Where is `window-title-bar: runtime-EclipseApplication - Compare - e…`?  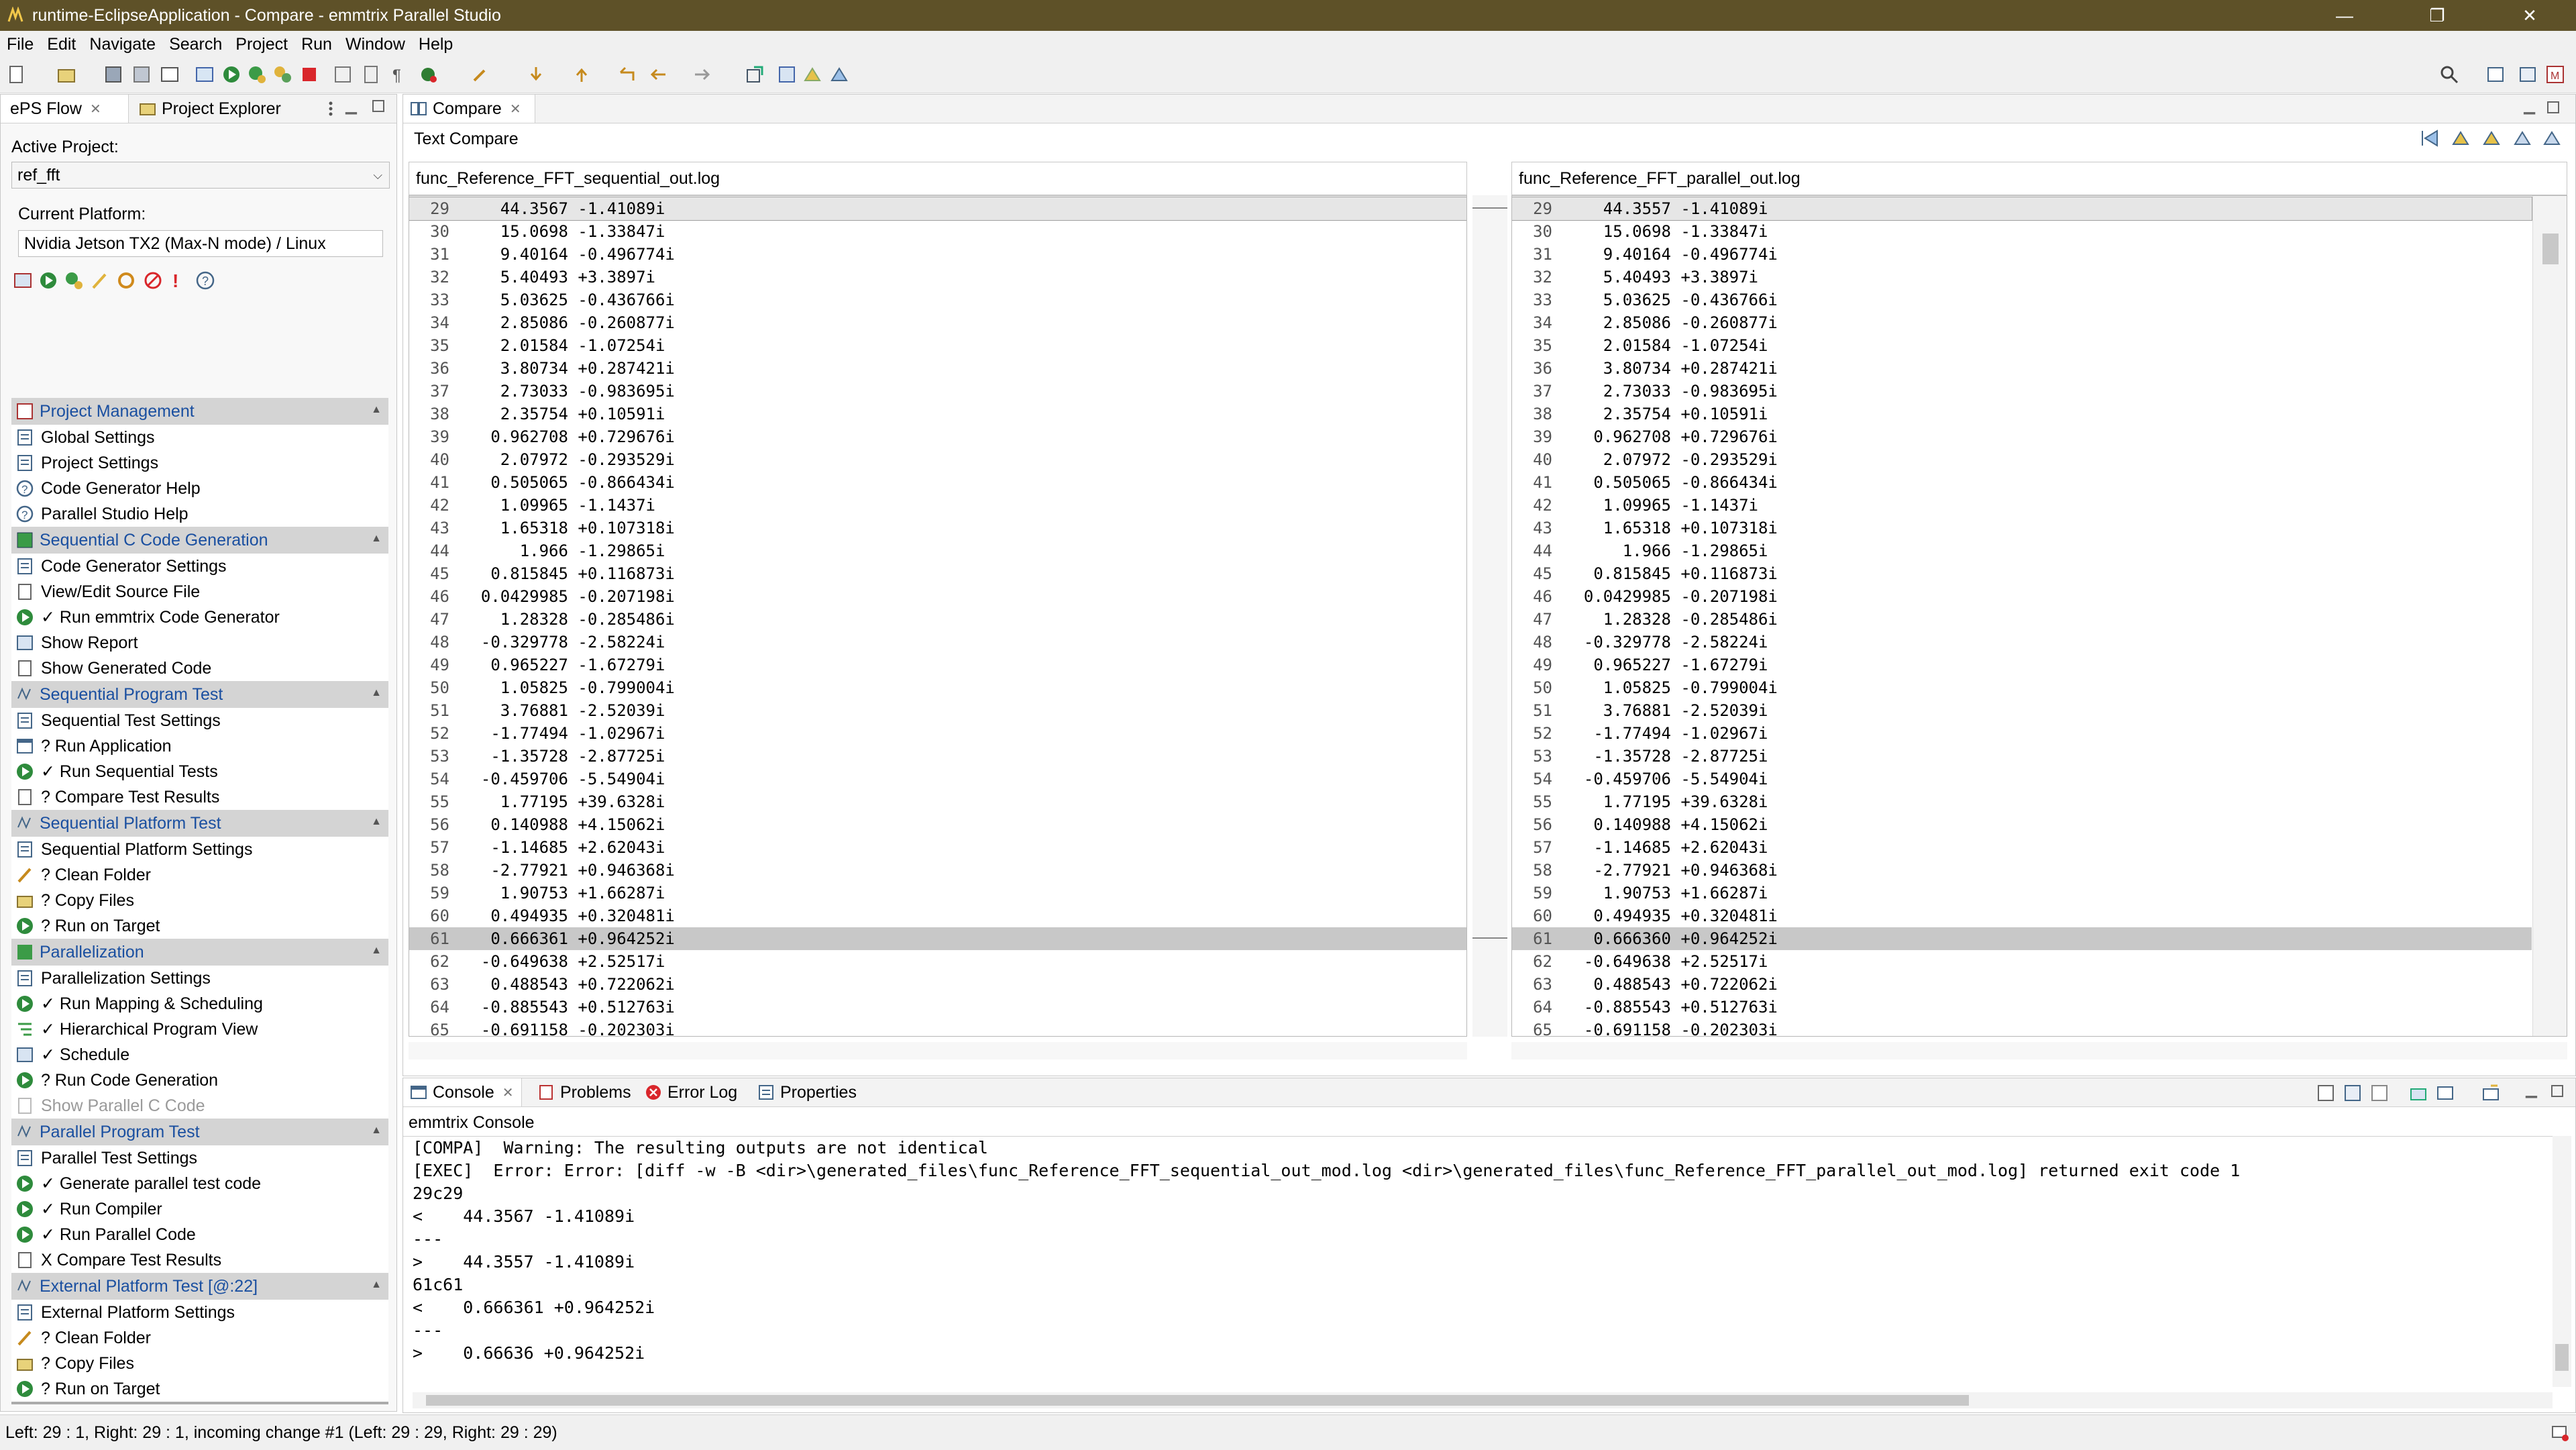 window-title-bar: runtime-EclipseApplication - Compare - e… is located at coordinates (1288, 15).